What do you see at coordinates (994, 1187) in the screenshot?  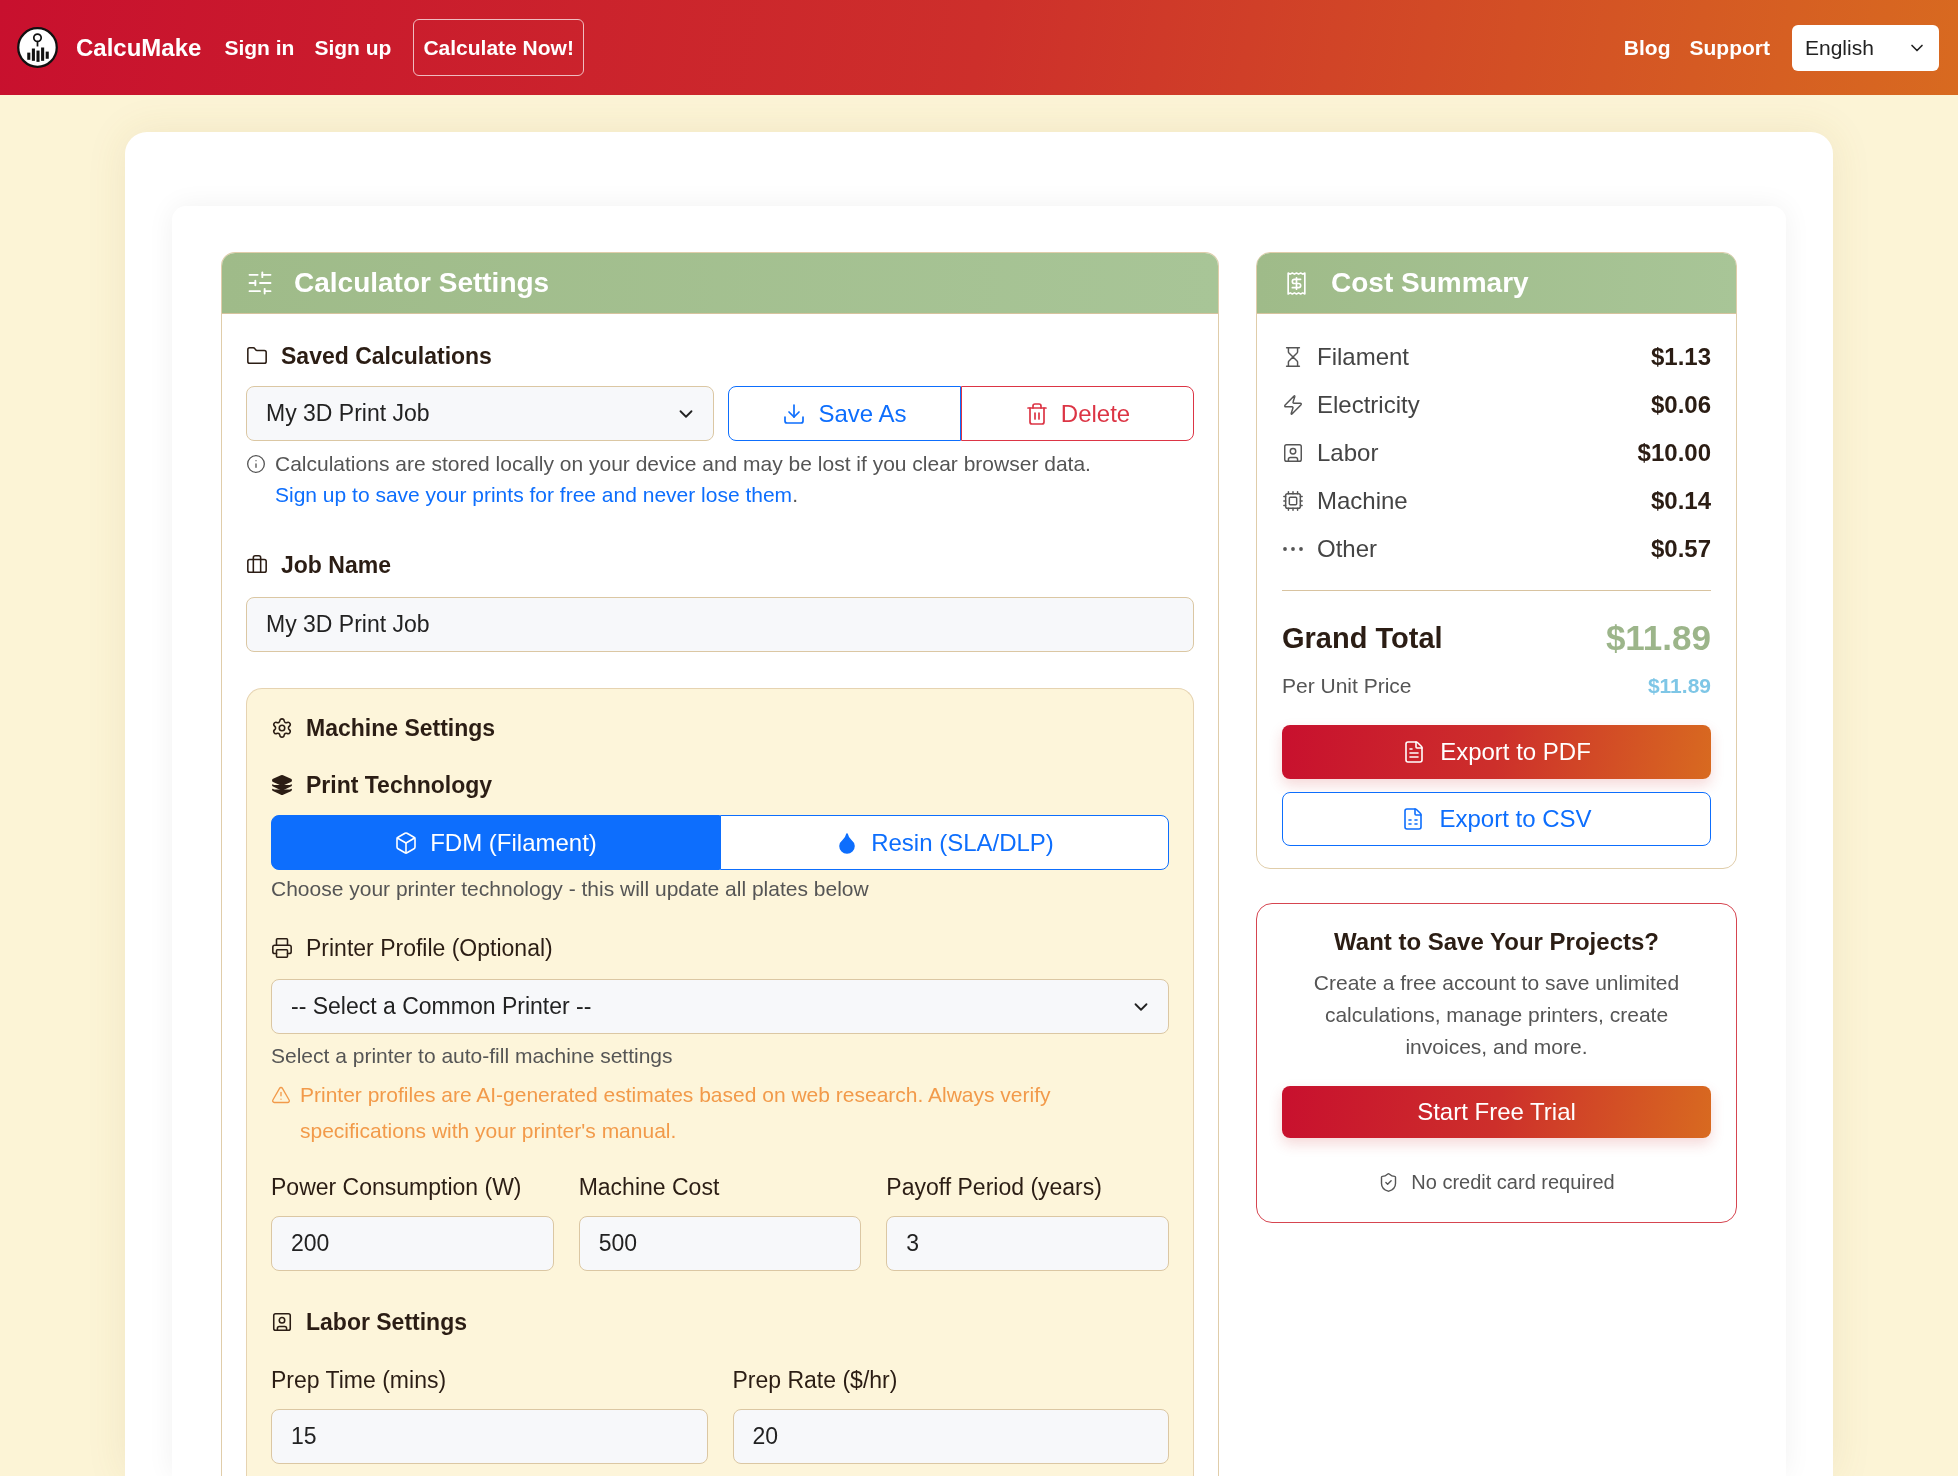 I see `field-label: Payoff Period (years)` at bounding box center [994, 1187].